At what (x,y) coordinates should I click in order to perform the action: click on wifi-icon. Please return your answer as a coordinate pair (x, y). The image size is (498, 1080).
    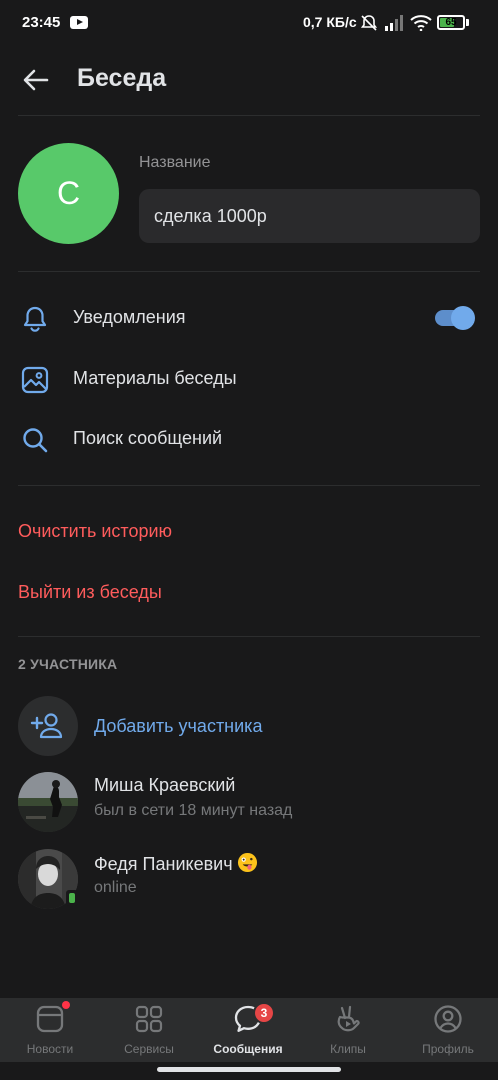
    Looking at the image, I should click on (421, 23).